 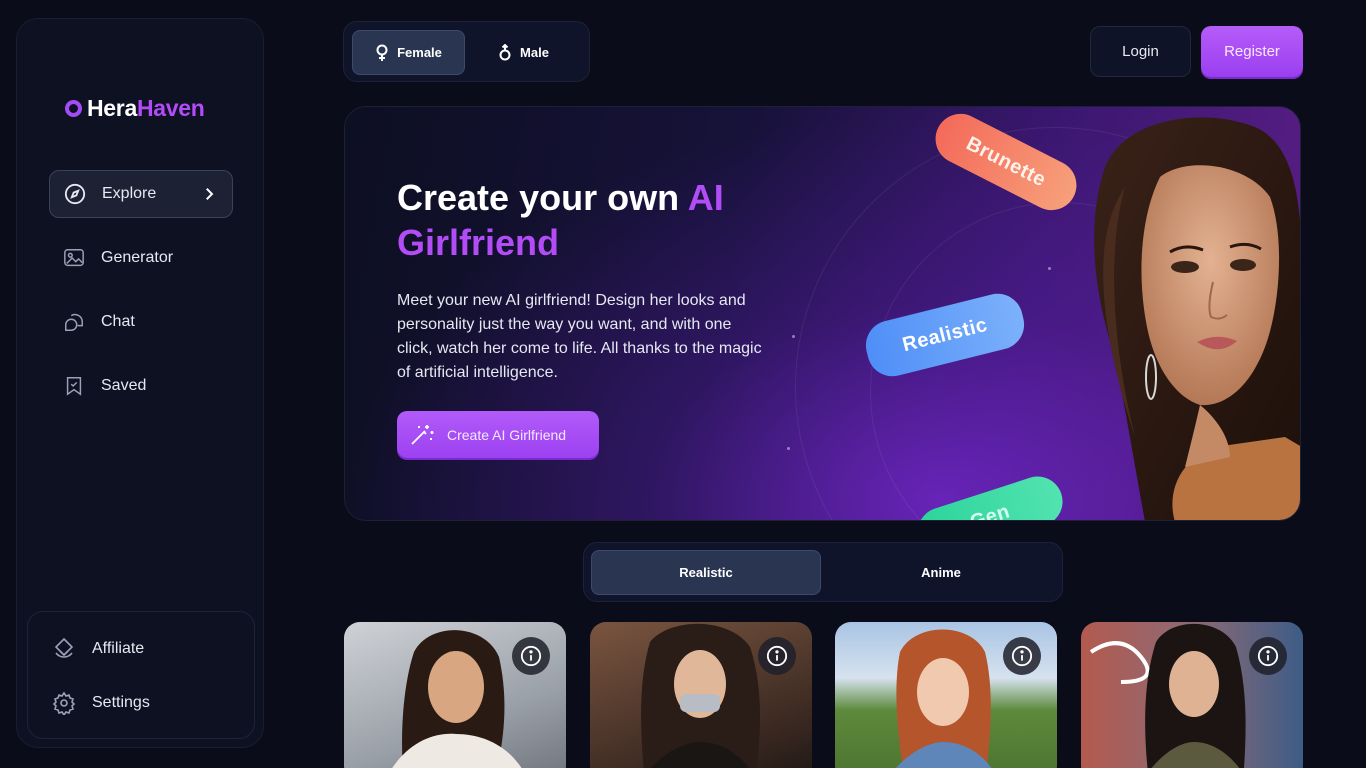 I want to click on tab-anime: Anime, so click(x=941, y=572).